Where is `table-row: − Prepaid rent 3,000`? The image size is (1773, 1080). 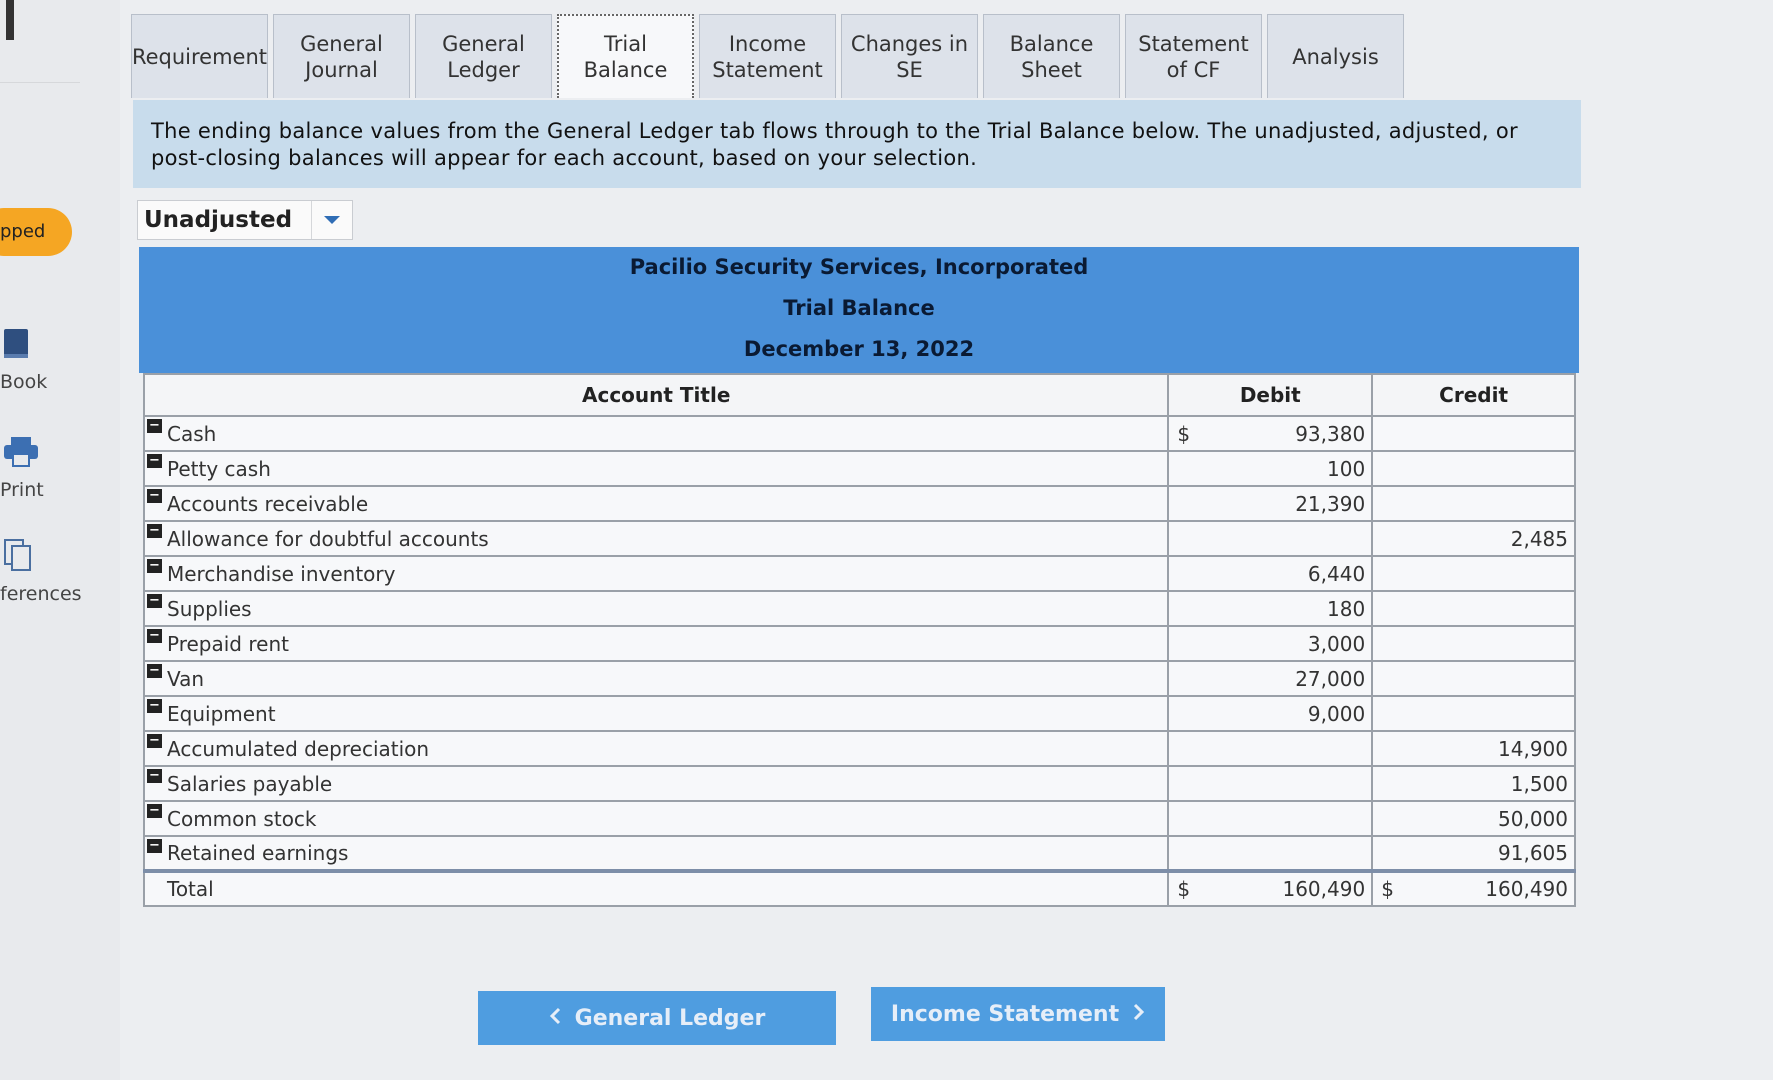 table-row: − Prepaid rent 3,000 is located at coordinates (859, 643).